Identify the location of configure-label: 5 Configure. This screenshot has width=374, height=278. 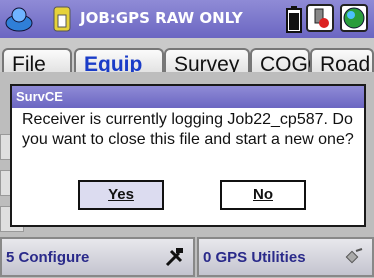
(48, 257).